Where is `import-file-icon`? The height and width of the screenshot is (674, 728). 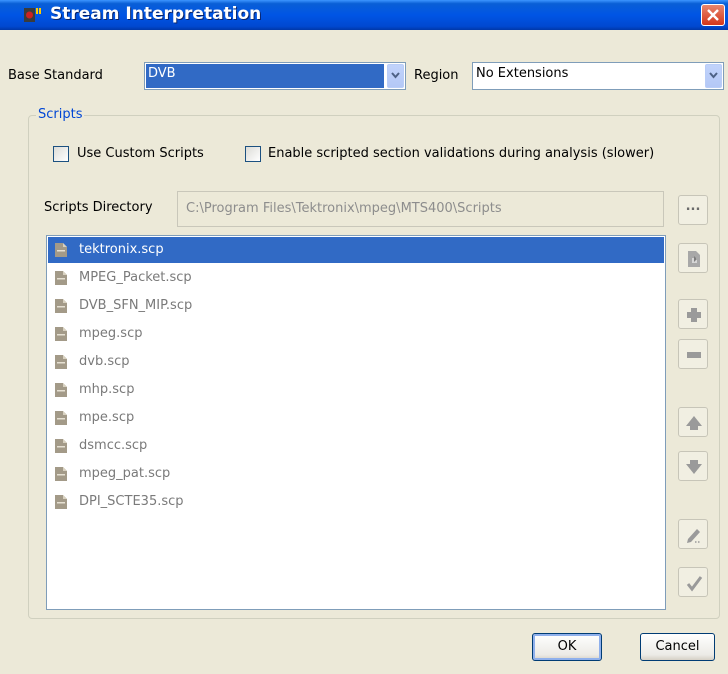
import-file-icon is located at coordinates (694, 259).